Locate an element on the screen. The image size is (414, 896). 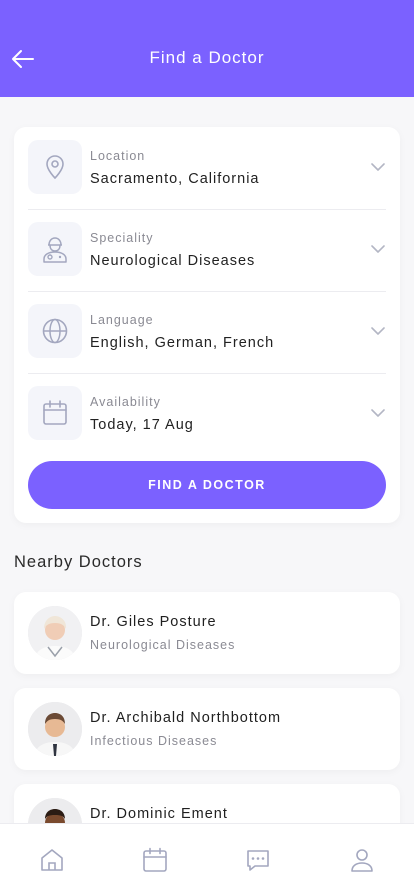
location-filter: Location Sacramento, California is located at coordinates (207, 168).